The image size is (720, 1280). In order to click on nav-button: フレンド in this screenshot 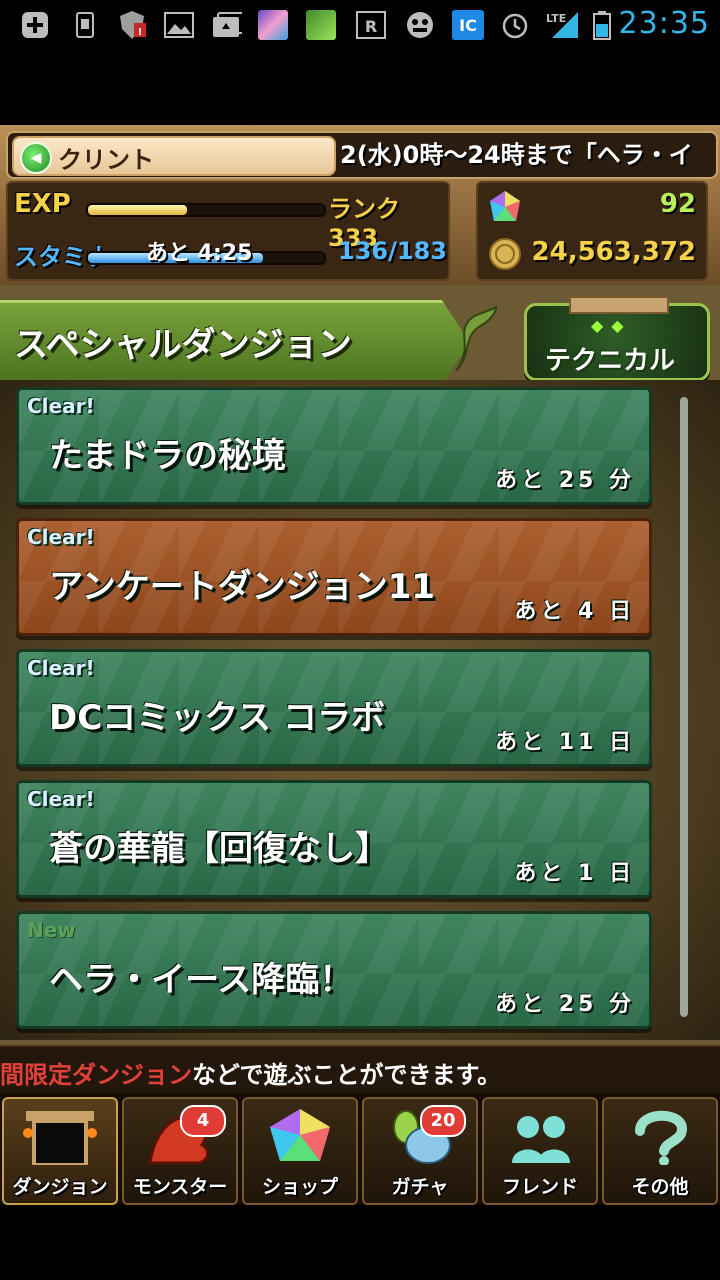, I will do `click(540, 1151)`.